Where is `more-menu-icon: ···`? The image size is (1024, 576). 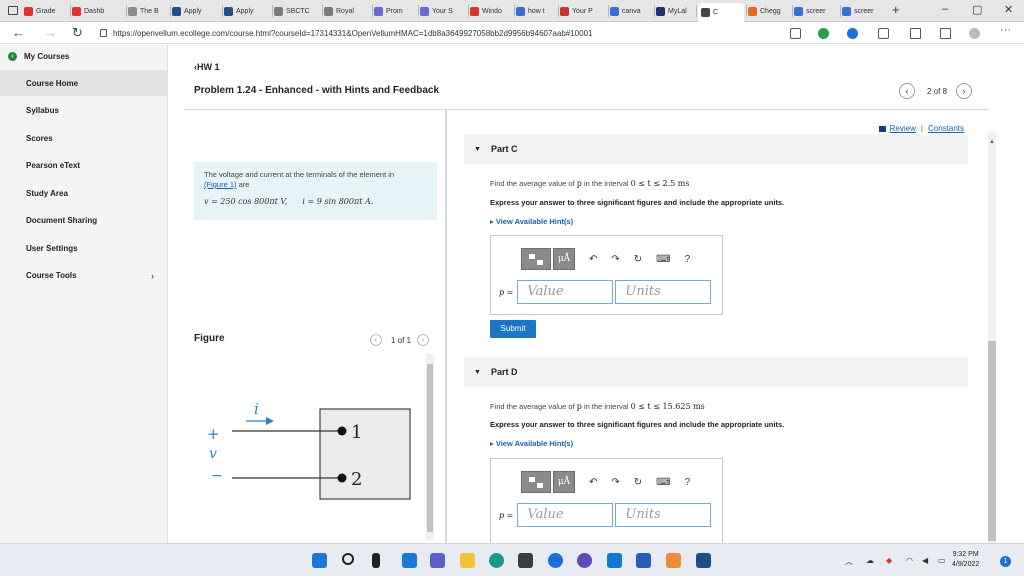
more-menu-icon: ··· is located at coordinates (1007, 32).